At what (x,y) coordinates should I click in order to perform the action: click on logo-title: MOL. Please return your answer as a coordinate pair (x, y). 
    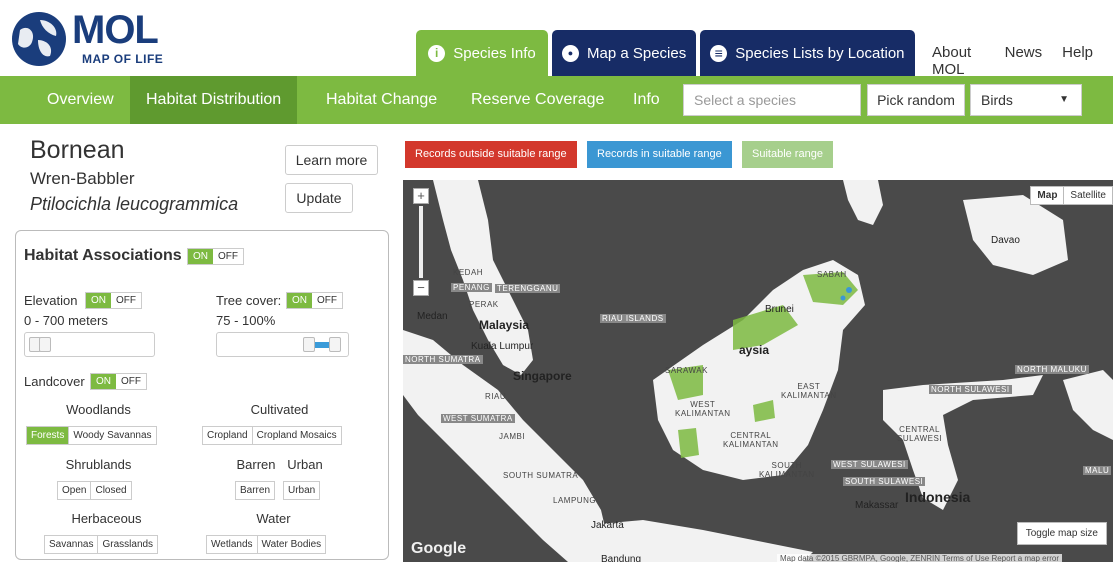
    Looking at the image, I should click on (115, 30).